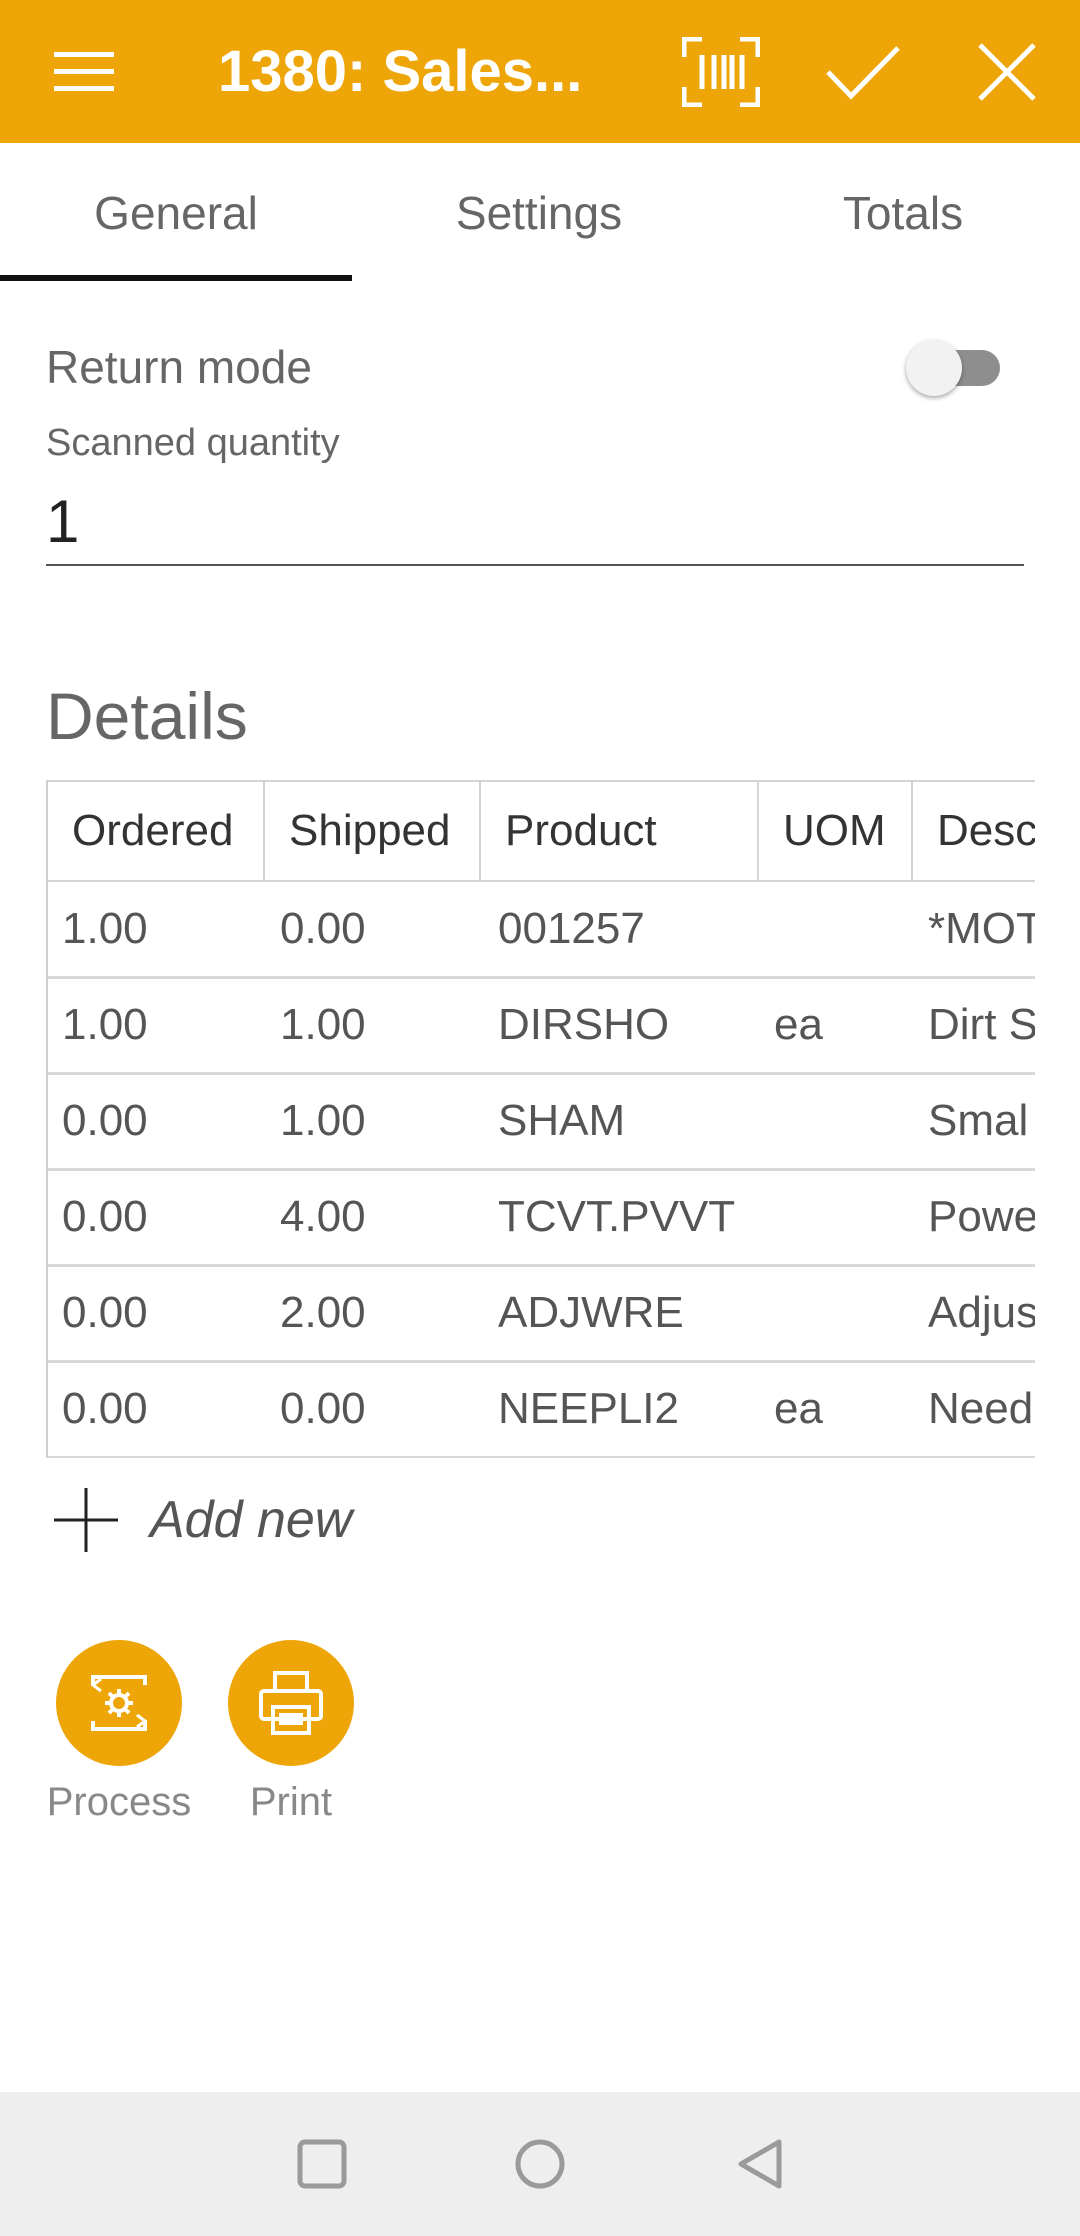 Image resolution: width=1080 pixels, height=2236 pixels. What do you see at coordinates (934, 368) in the screenshot?
I see `toggle-thumb` at bounding box center [934, 368].